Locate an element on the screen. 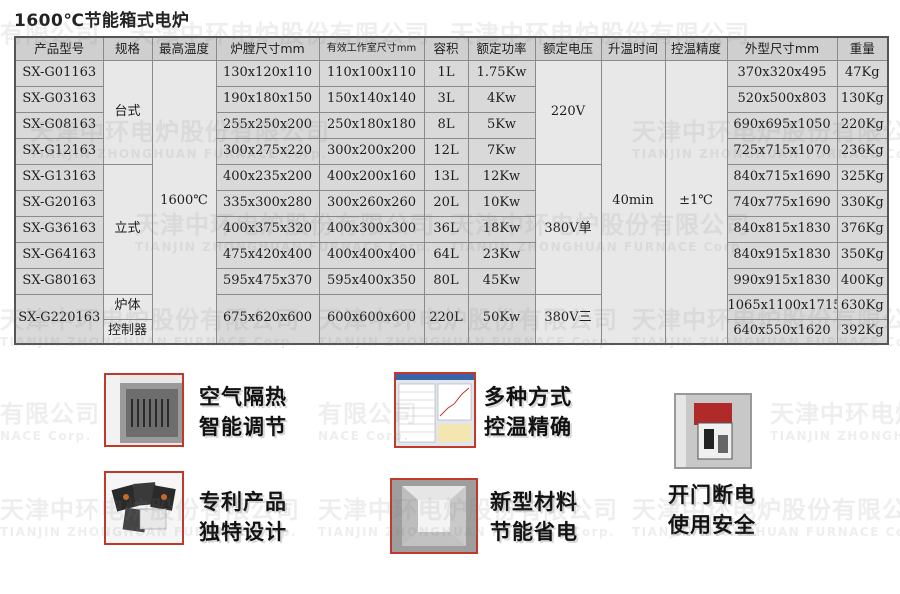  header-cell: 额定功率 is located at coordinates (501, 48).